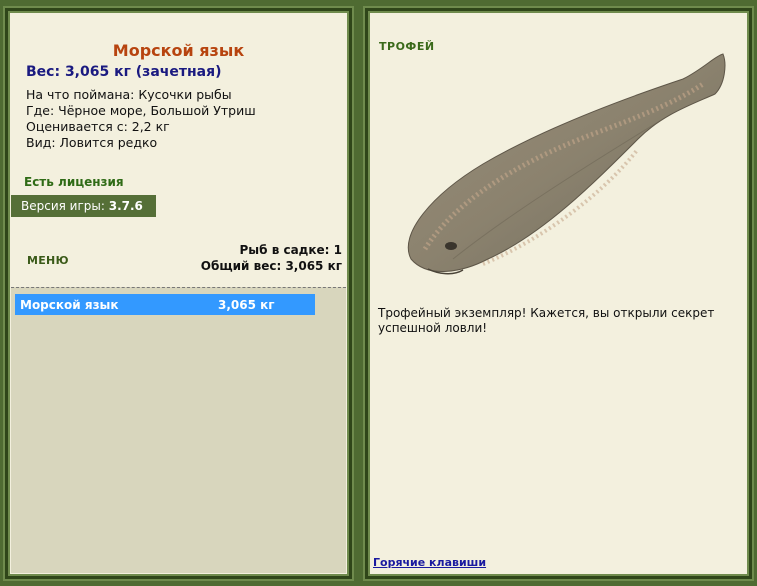  I want to click on type-info: Вид: Ловится редко, so click(92, 142).